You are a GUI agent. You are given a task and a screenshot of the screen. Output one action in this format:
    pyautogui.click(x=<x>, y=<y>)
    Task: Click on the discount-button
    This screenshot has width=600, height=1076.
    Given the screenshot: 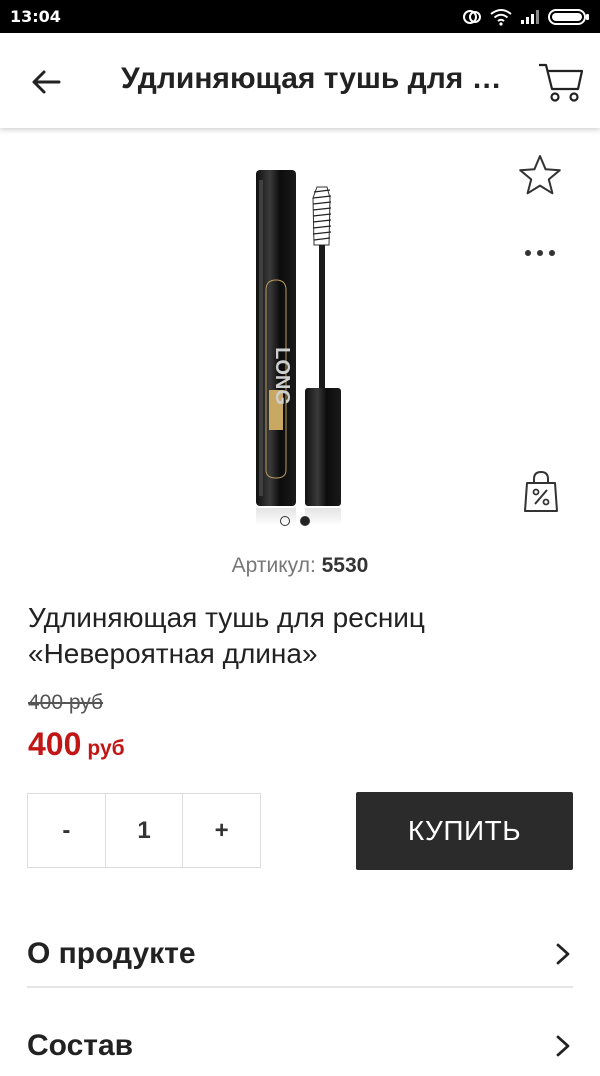 What is the action you would take?
    pyautogui.click(x=541, y=491)
    